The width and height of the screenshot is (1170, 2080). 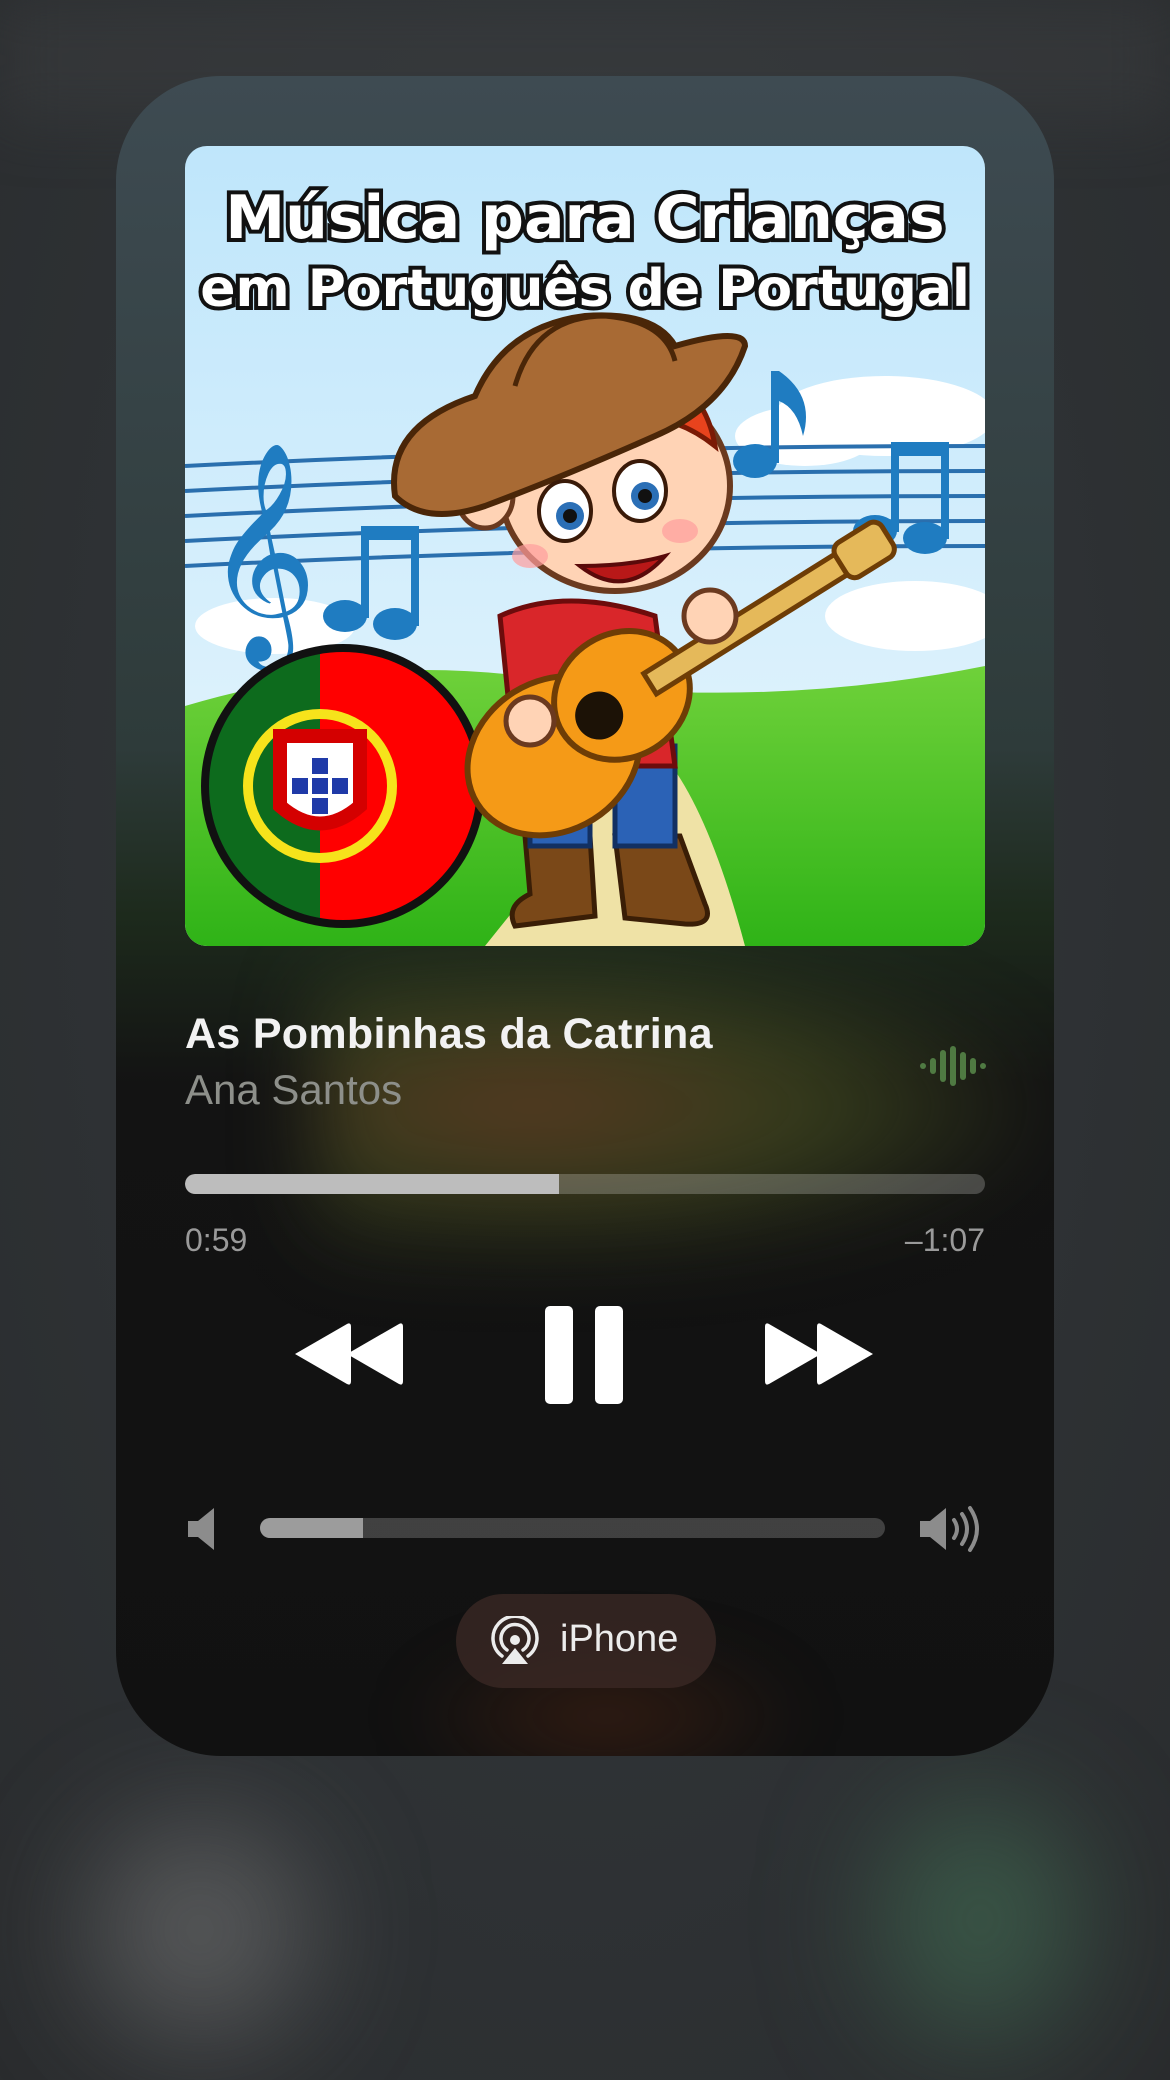 I want to click on output-device-label: iPhone, so click(x=619, y=1639).